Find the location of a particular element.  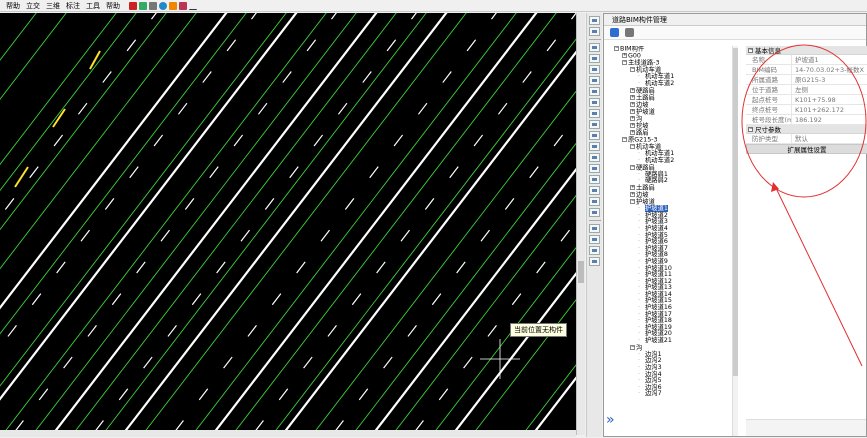

arc-tool-icon is located at coordinates (594, 201).